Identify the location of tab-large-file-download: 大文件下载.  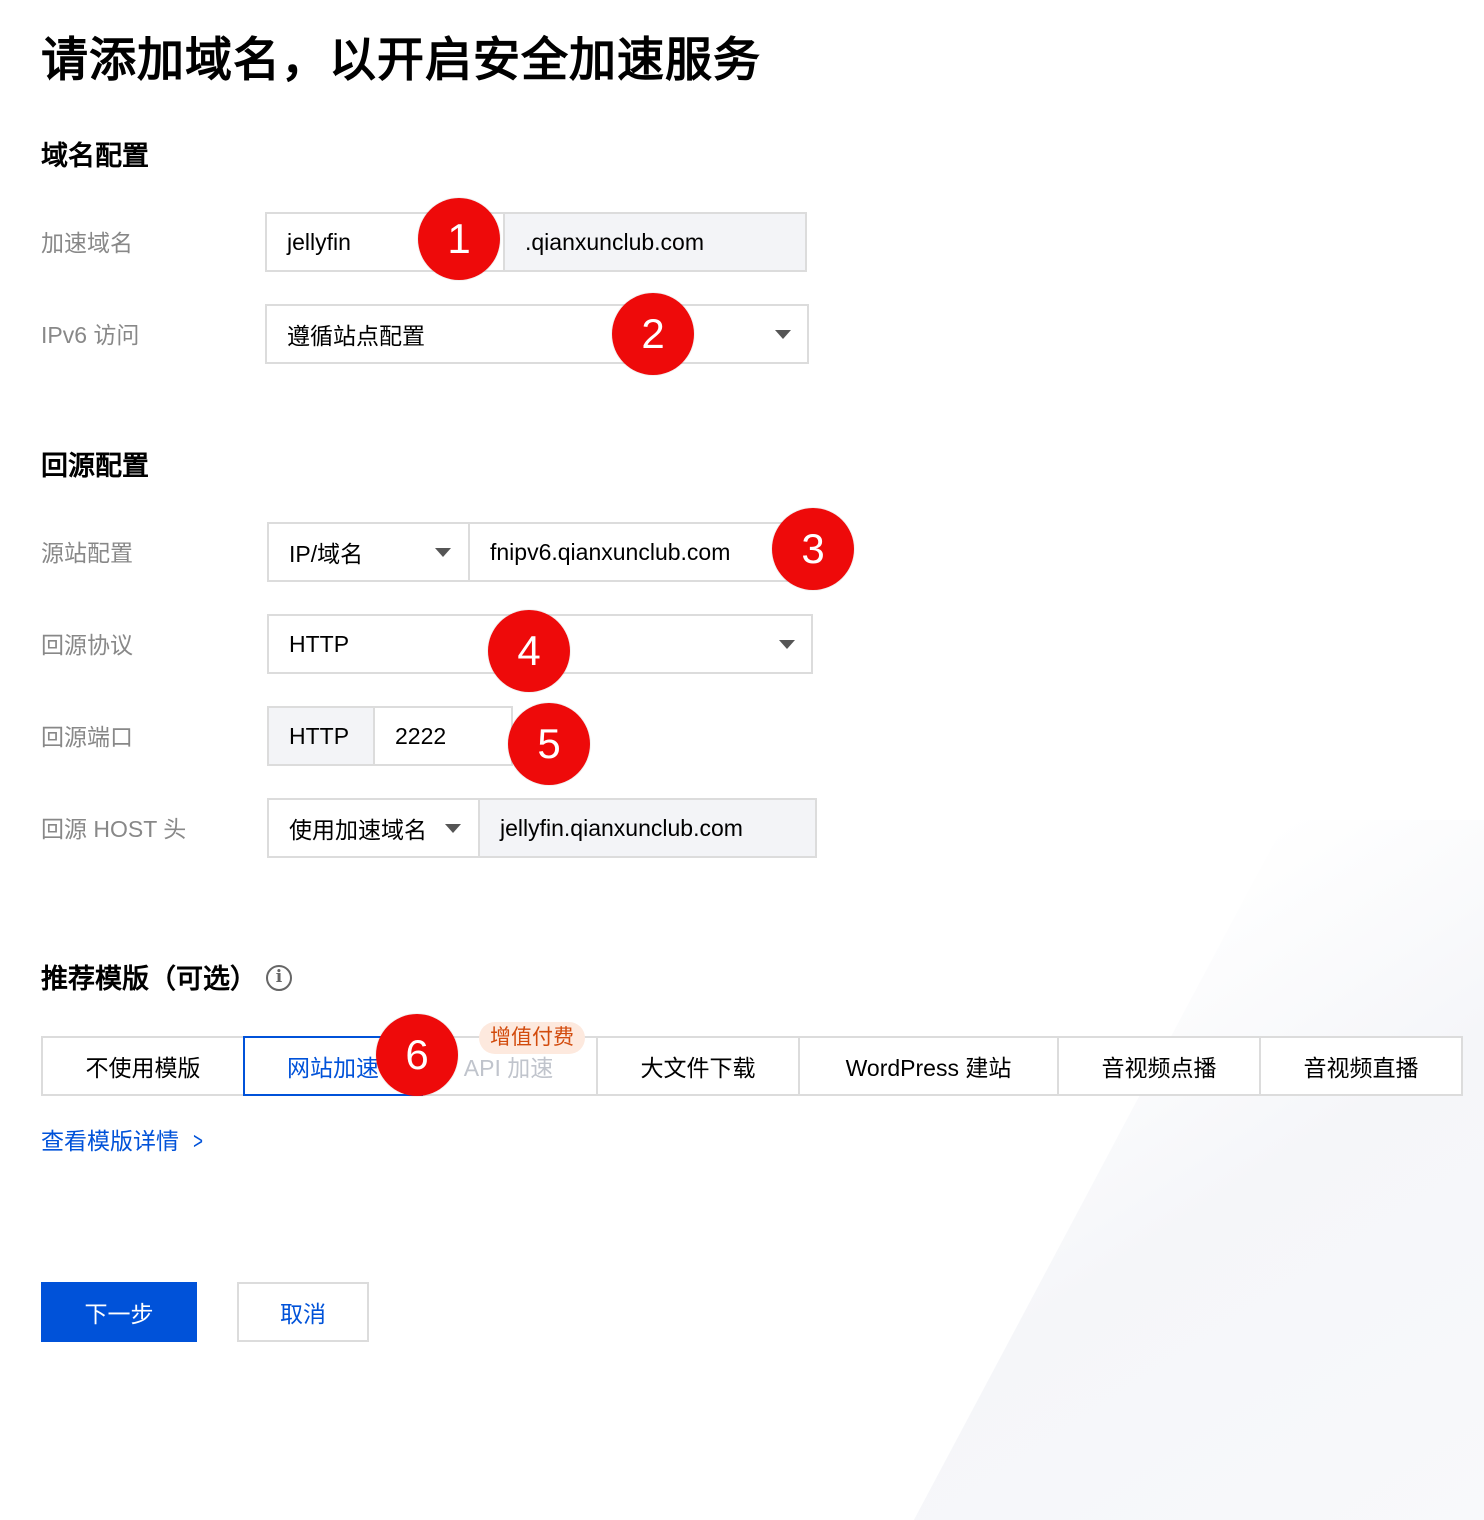
(698, 1066).